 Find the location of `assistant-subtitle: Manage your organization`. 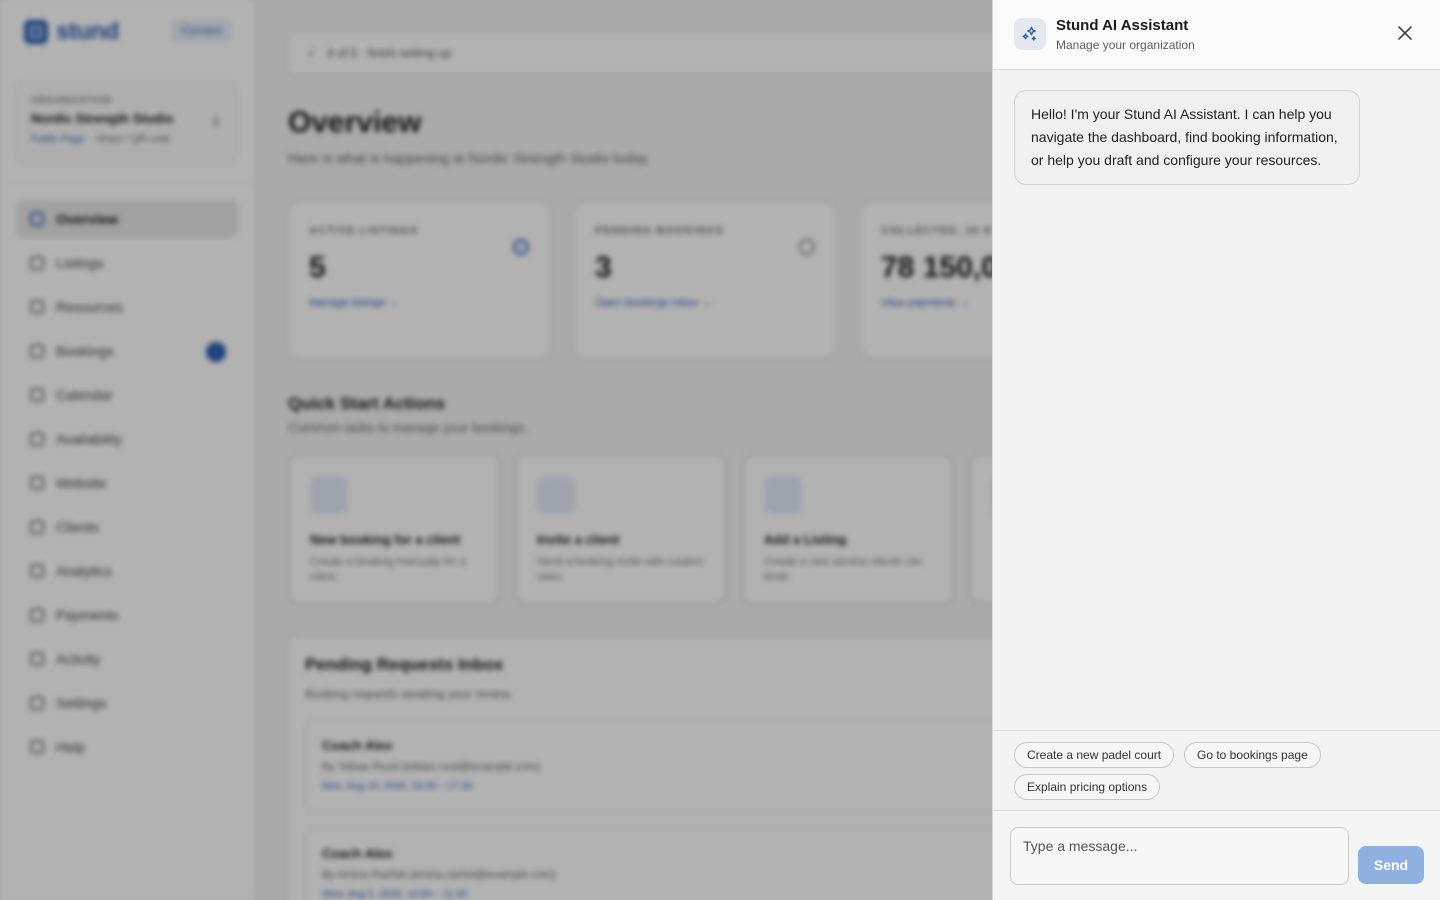

assistant-subtitle: Manage your organization is located at coordinates (1125, 45).